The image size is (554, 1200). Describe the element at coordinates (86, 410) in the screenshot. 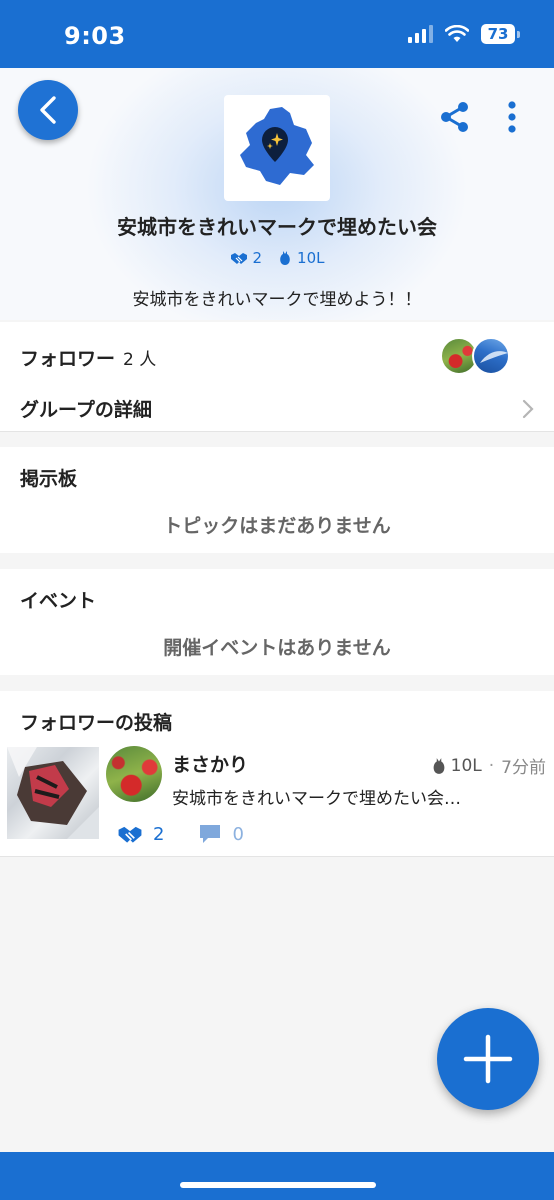

I see `group-details-label: グループの詳細` at that location.